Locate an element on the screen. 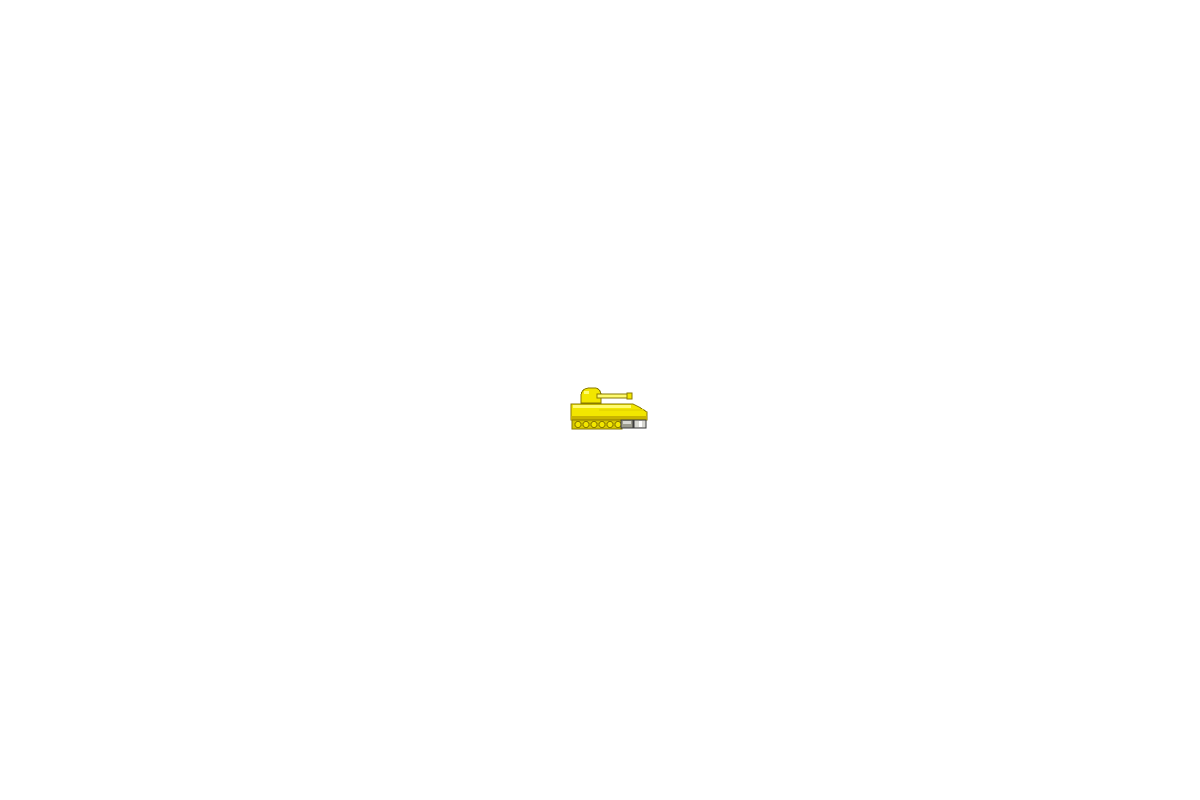 The width and height of the screenshot is (1200, 800). tank-barrel is located at coordinates (614, 396).